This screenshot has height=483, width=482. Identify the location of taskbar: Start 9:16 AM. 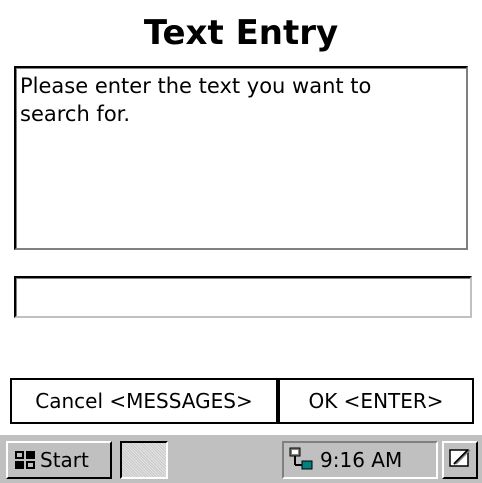
(241, 458).